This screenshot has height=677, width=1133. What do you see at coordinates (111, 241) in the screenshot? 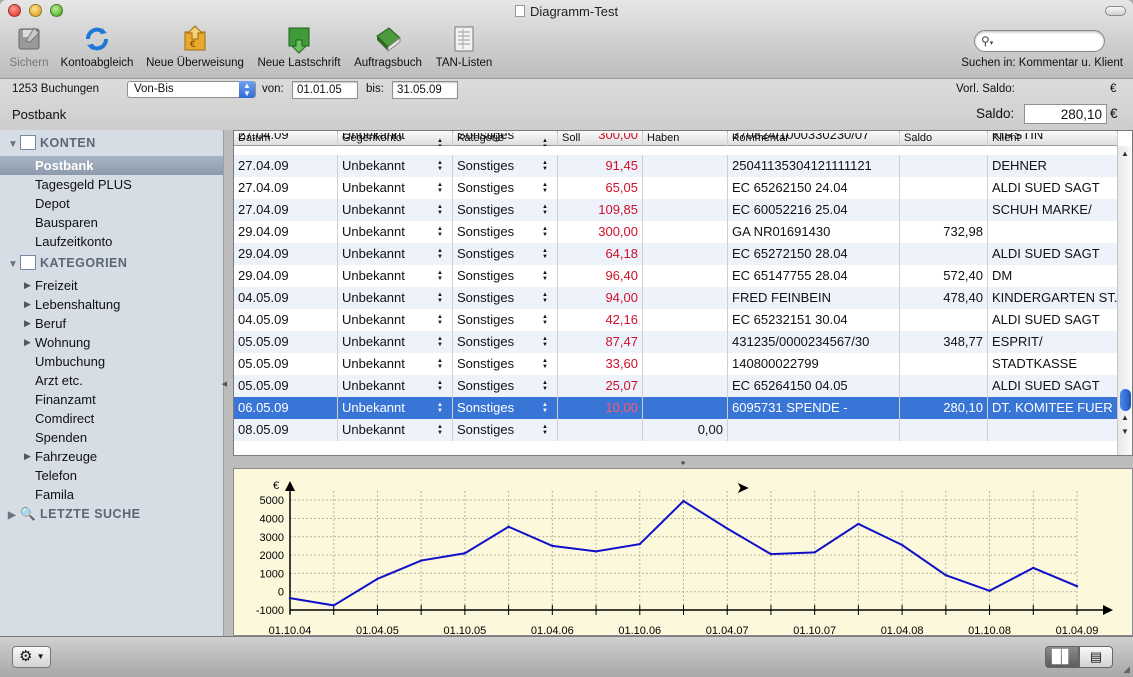
I see `sidebar-item-laufzeitkonto: Laufzeitkonto` at bounding box center [111, 241].